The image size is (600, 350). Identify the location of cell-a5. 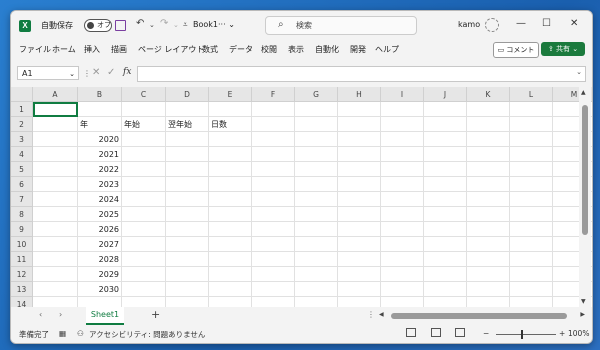
(55, 169).